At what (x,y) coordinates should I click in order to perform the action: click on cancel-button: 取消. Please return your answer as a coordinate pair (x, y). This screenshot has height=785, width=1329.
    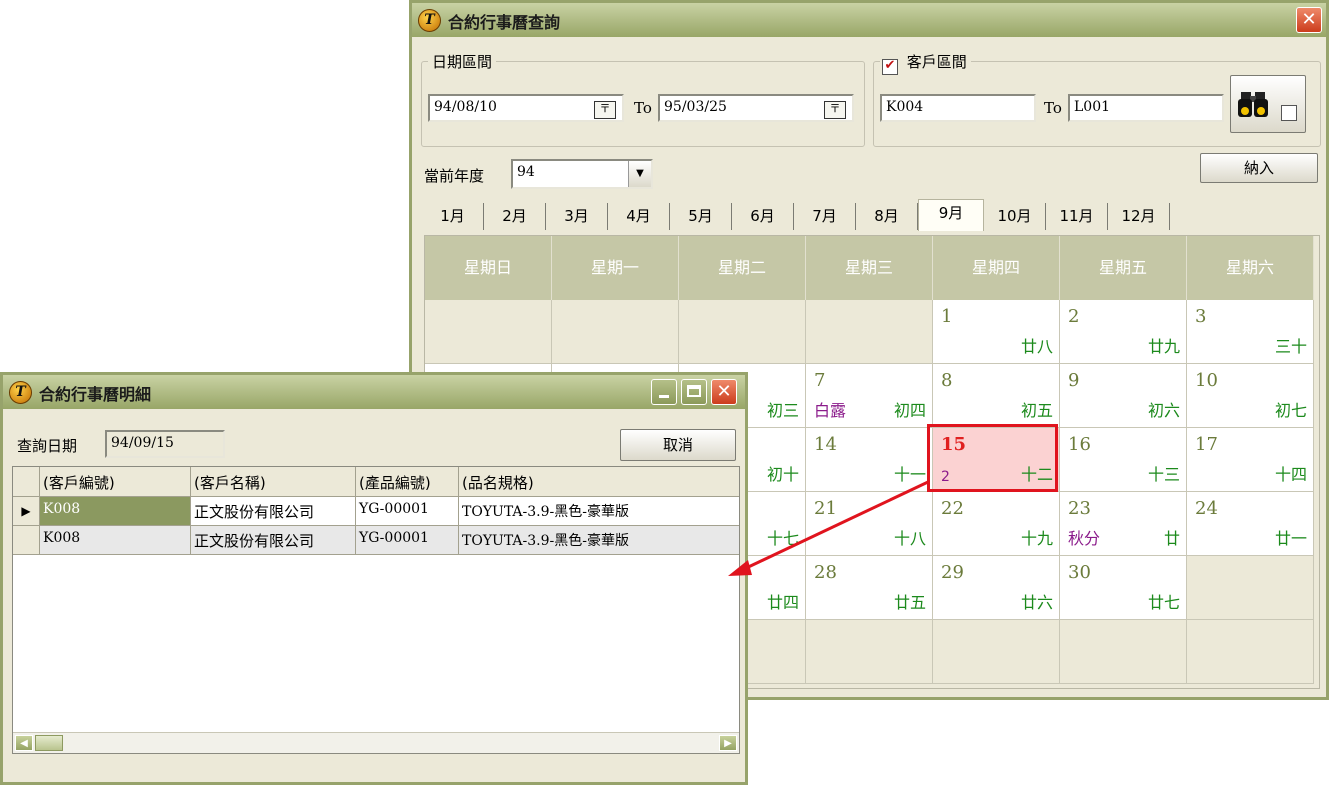
    Looking at the image, I should click on (678, 445).